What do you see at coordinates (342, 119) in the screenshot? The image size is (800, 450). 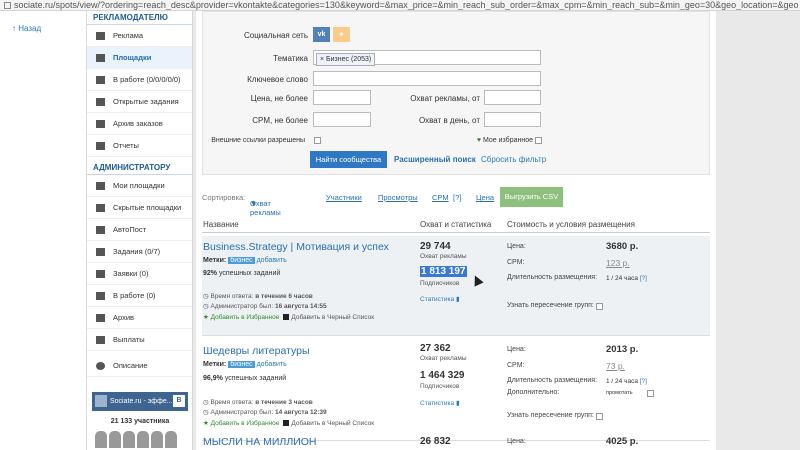 I see `cpm-input` at bounding box center [342, 119].